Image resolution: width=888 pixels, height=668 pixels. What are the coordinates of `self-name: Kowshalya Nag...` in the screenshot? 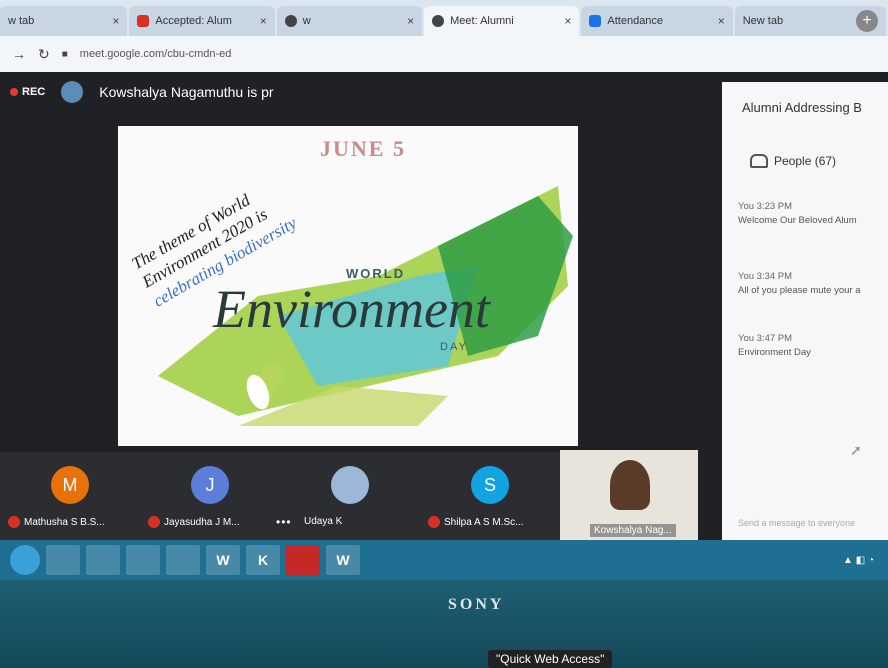 It's located at (633, 530).